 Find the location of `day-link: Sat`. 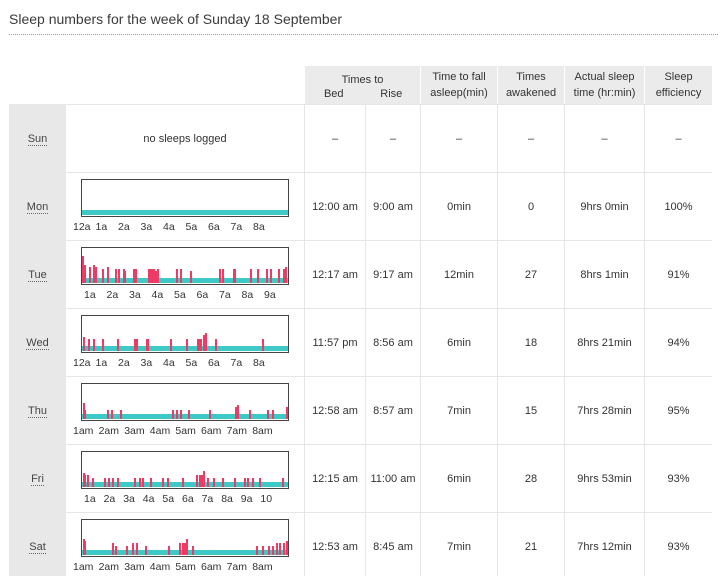

day-link: Sat is located at coordinates (37, 547).